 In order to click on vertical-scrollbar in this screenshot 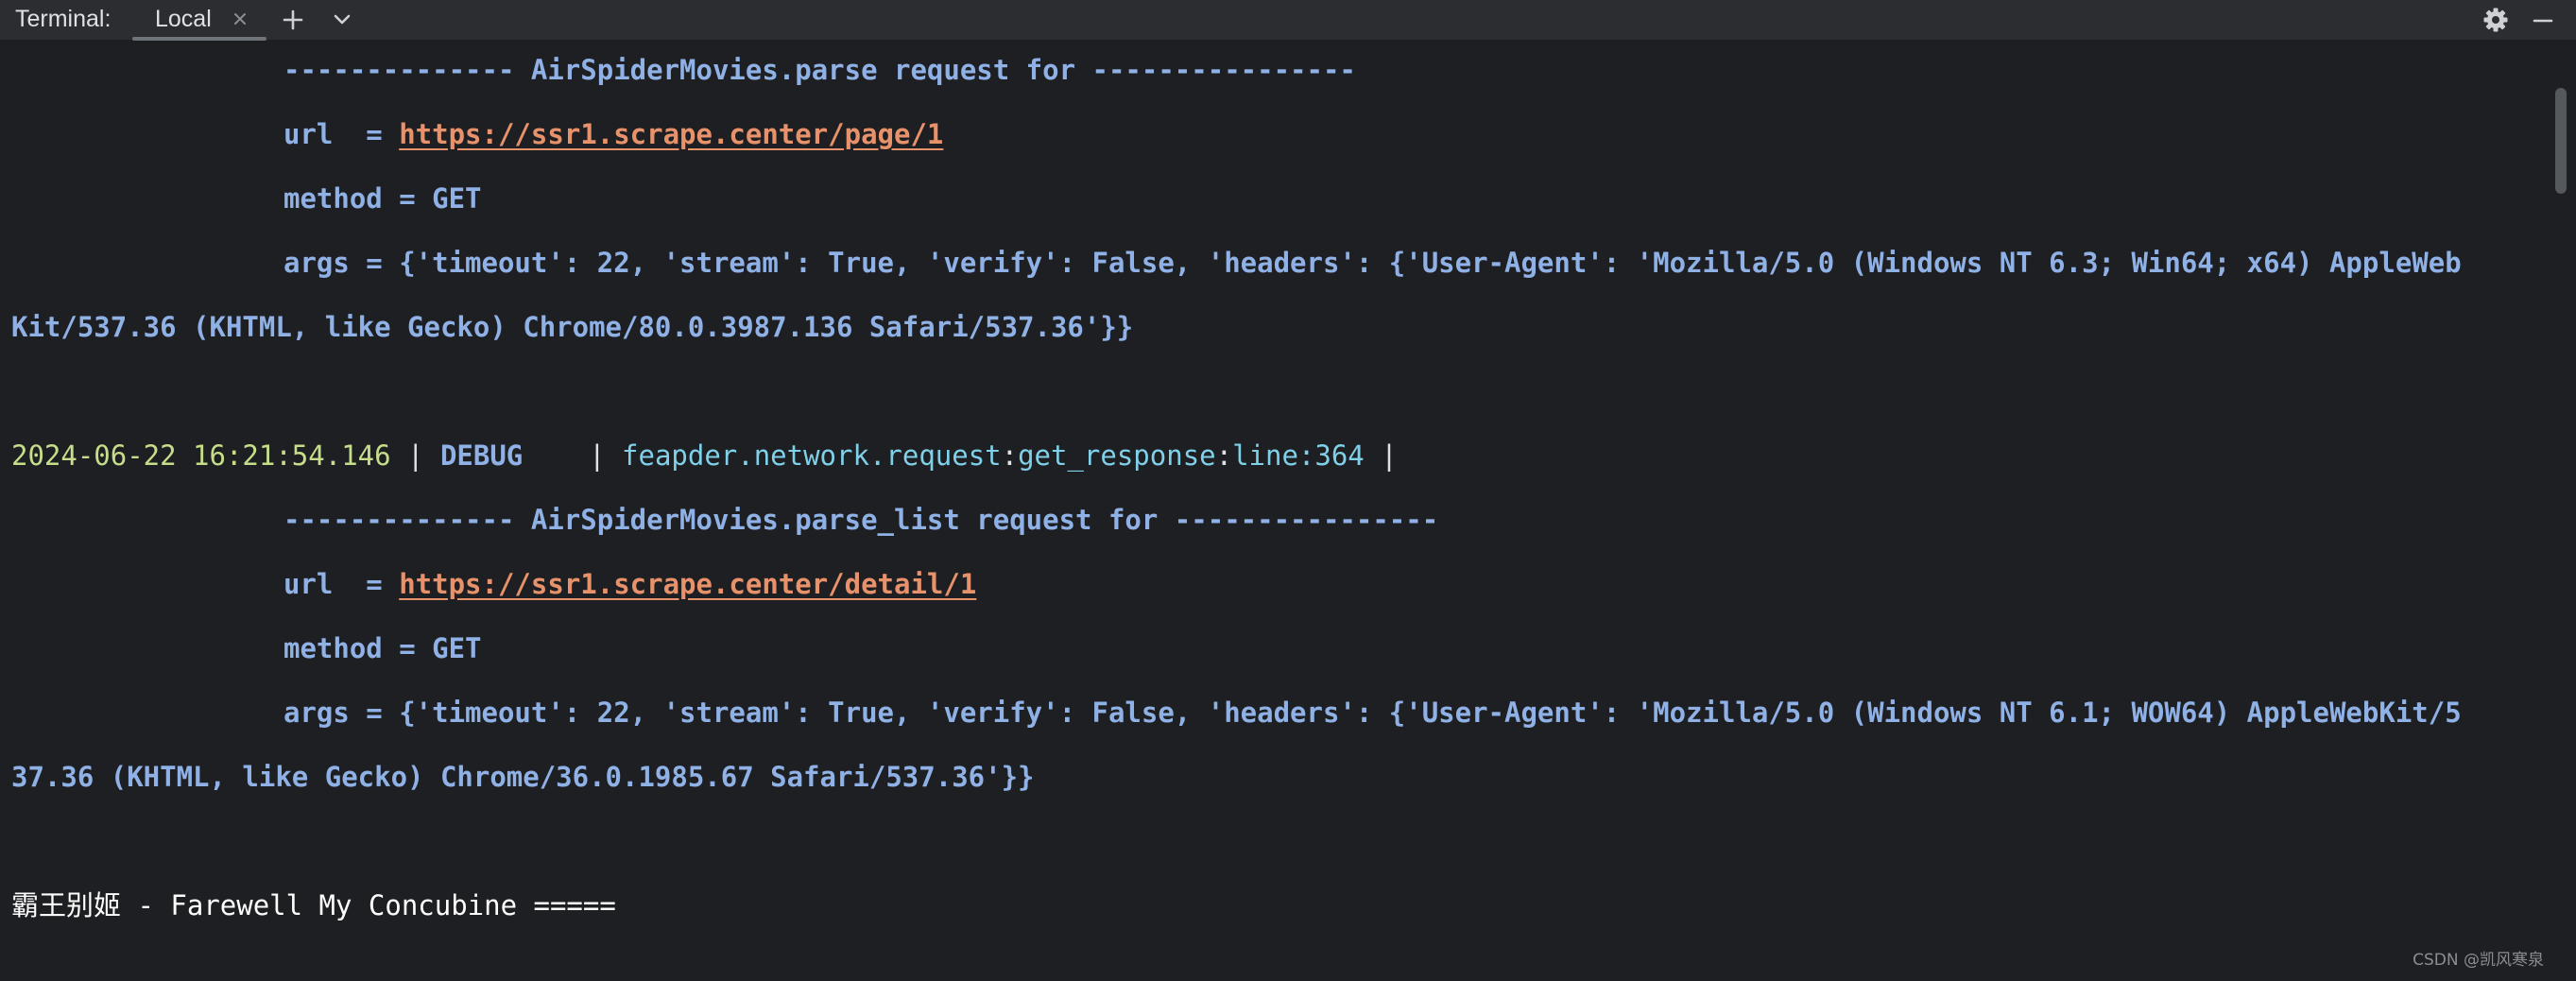, I will do `click(2562, 511)`.